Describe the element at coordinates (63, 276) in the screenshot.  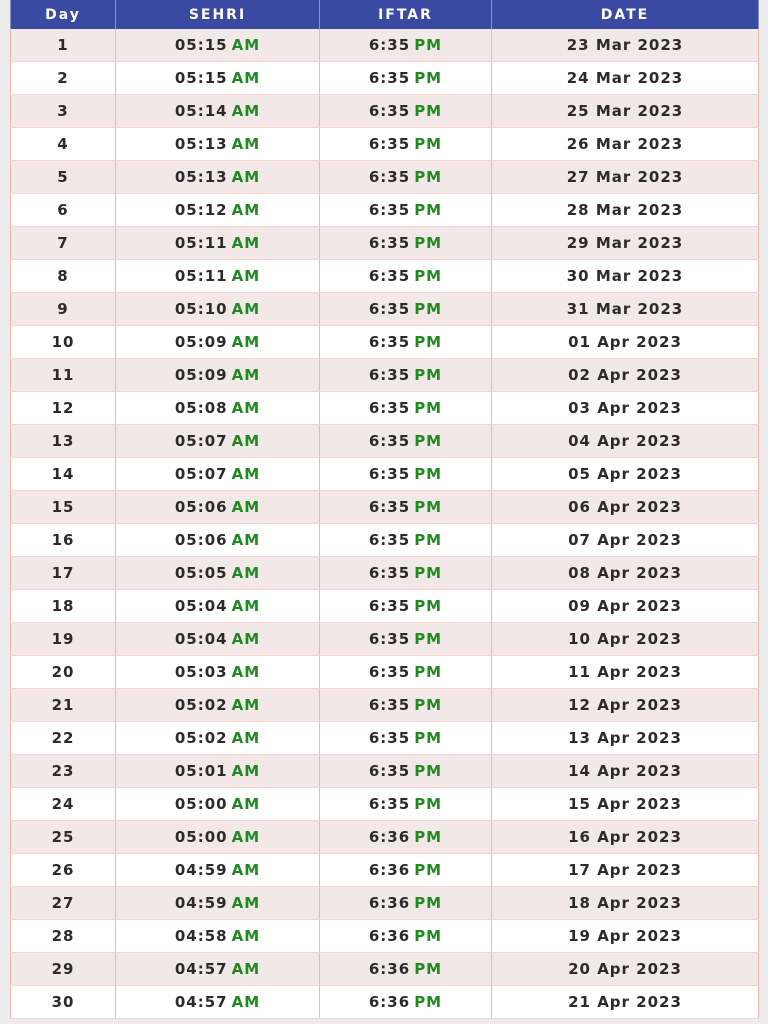
I see `day-cell: 8` at that location.